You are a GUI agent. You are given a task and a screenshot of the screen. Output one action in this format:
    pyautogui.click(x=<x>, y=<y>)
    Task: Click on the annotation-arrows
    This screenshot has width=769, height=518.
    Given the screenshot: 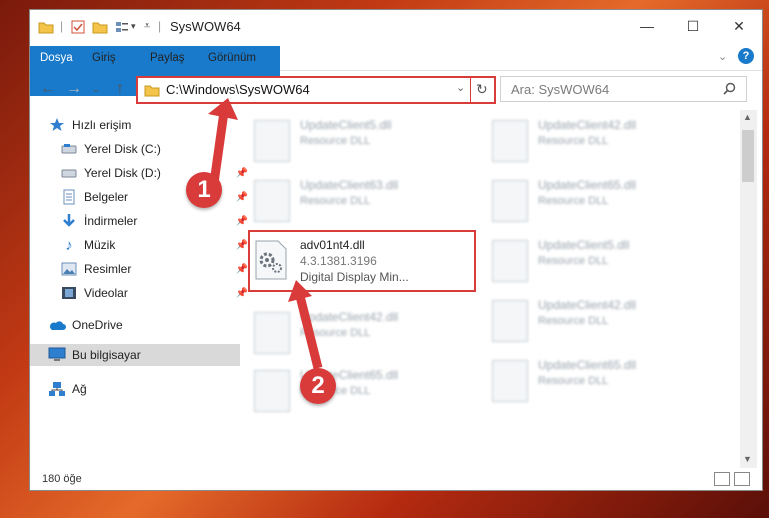 What is the action you would take?
    pyautogui.click(x=265, y=234)
    